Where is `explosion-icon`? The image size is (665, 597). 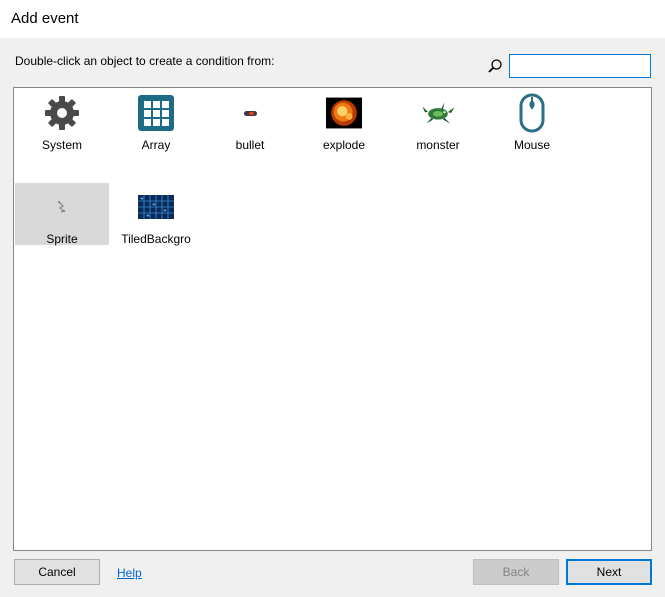 explosion-icon is located at coordinates (344, 113).